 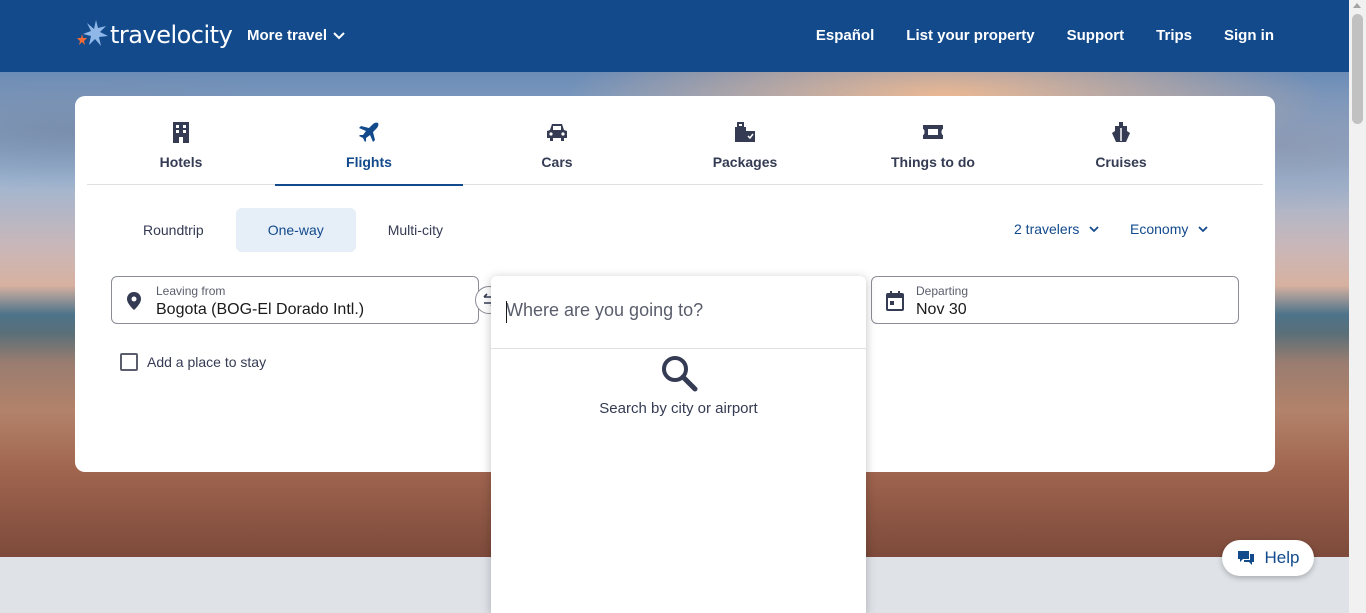 What do you see at coordinates (933, 162) in the screenshot?
I see `tab-label: Things to do` at bounding box center [933, 162].